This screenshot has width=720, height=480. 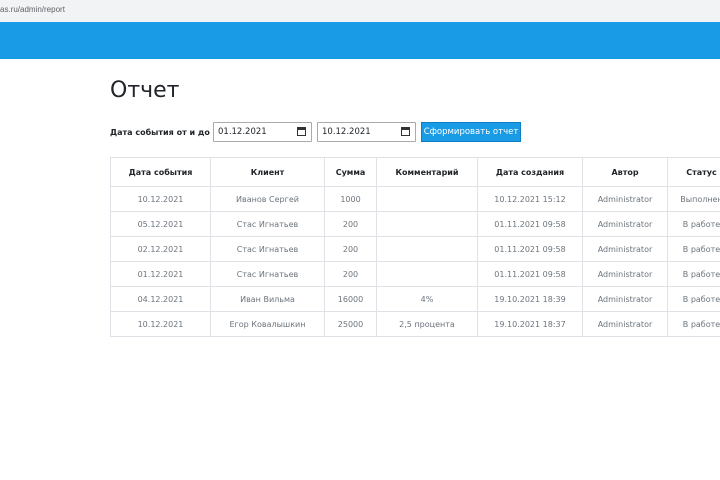 I want to click on browser-address-bar: as.ru/admin/report, so click(x=360, y=11).